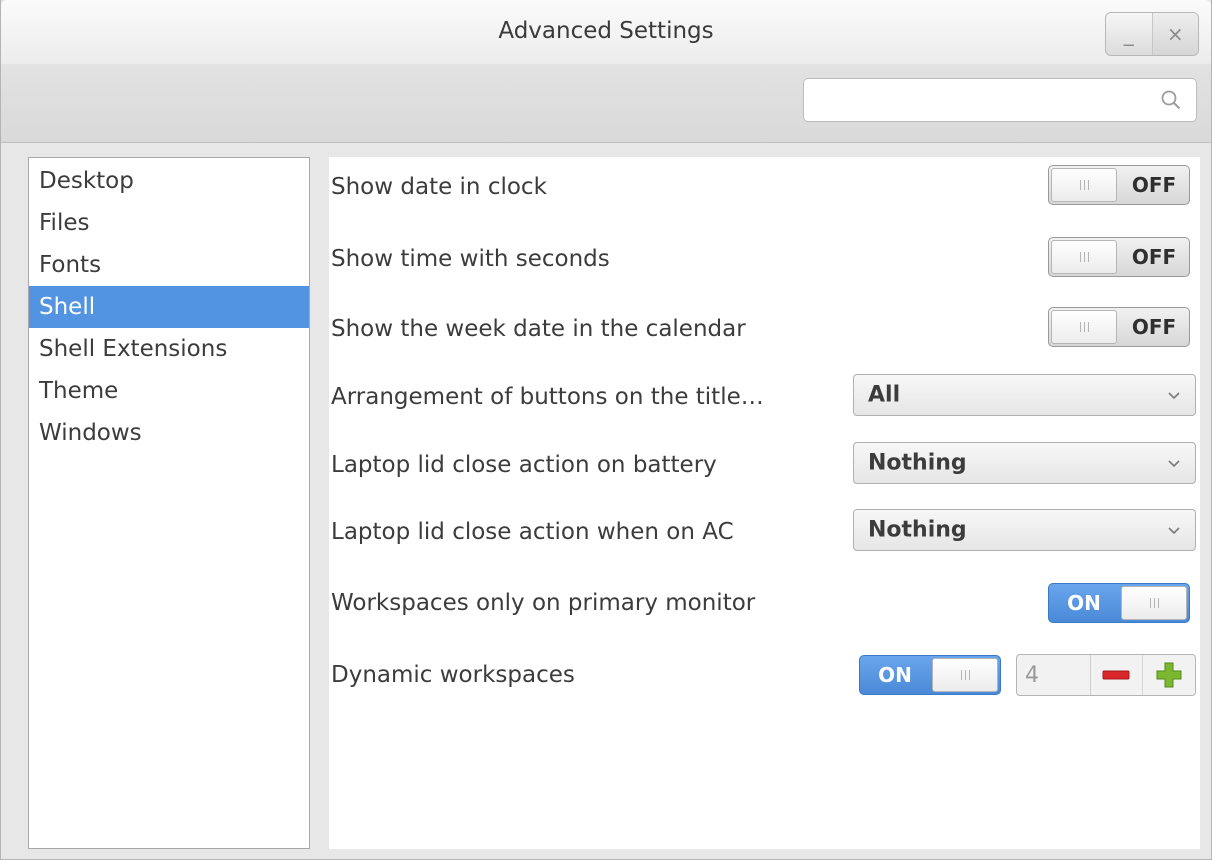 The width and height of the screenshot is (1212, 860). I want to click on increment-button, so click(1168, 675).